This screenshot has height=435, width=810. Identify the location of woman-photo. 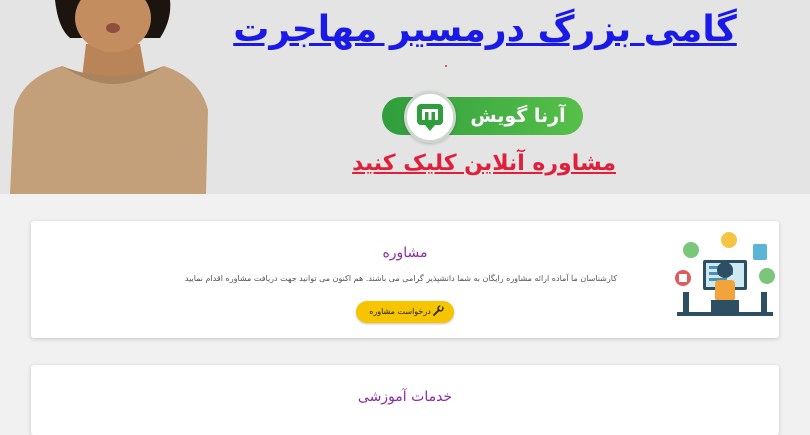
(115, 97).